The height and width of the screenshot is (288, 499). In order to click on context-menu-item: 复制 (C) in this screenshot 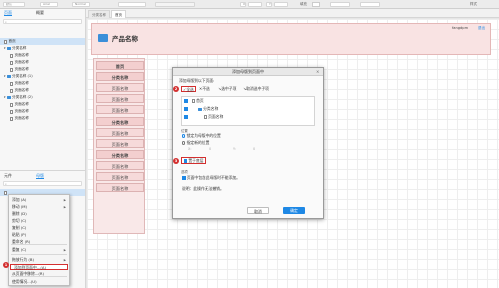, I will do `click(39, 228)`.